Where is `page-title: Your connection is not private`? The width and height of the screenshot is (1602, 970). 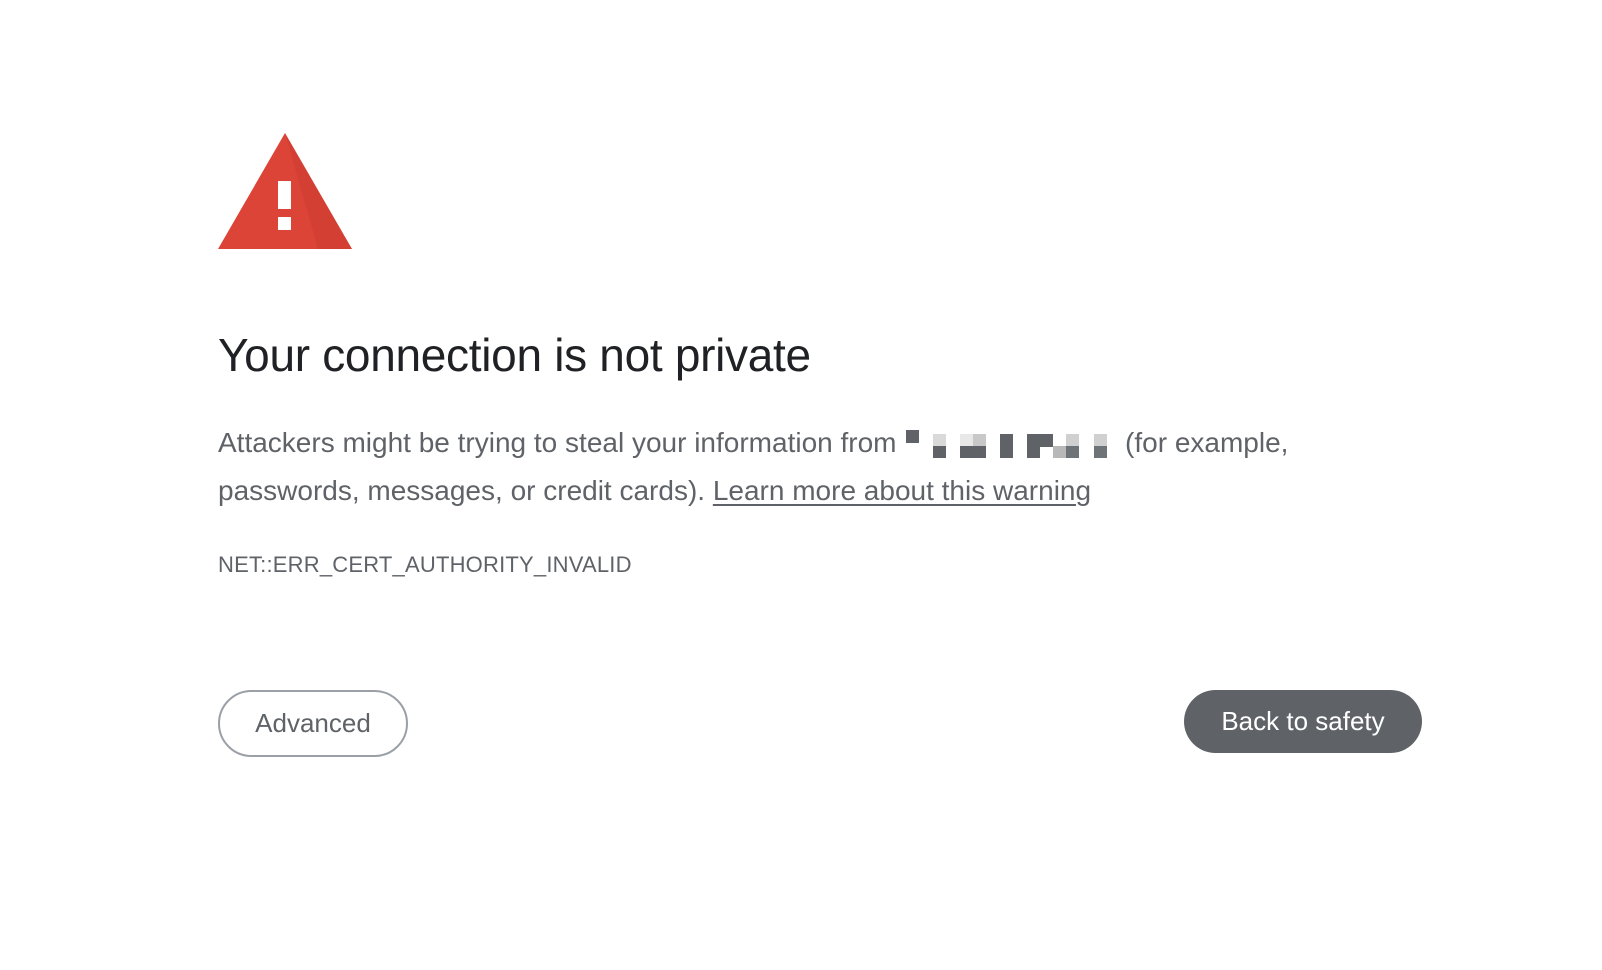 page-title: Your connection is not private is located at coordinates (514, 355).